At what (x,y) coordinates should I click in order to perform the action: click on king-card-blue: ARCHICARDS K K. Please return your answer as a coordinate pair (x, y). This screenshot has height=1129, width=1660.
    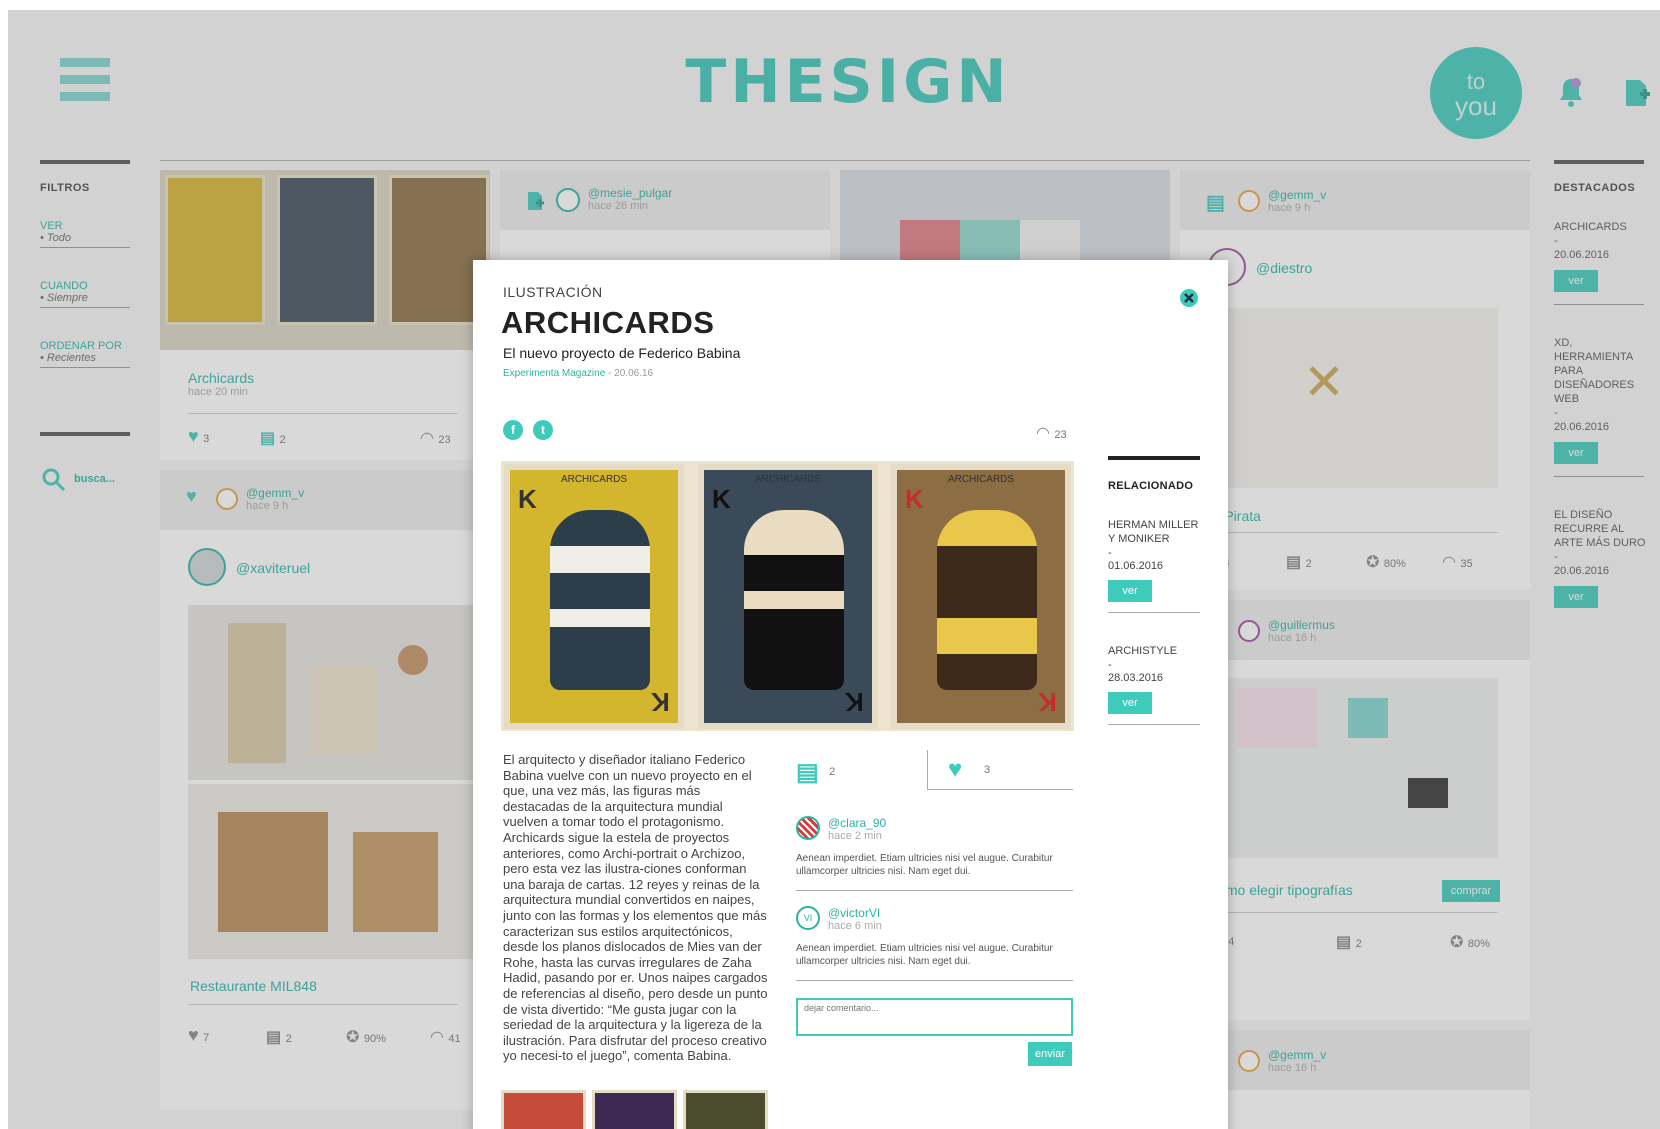
    Looking at the image, I should click on (788, 596).